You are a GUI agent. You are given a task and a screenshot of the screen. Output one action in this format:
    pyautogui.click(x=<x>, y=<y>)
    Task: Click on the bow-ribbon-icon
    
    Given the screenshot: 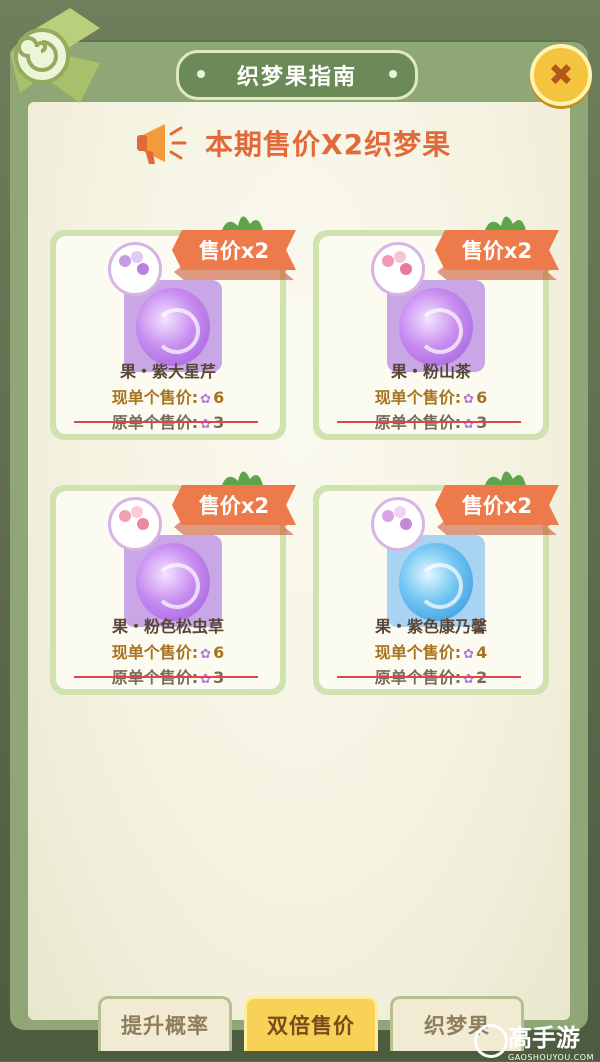 What is the action you would take?
    pyautogui.click(x=55, y=55)
    